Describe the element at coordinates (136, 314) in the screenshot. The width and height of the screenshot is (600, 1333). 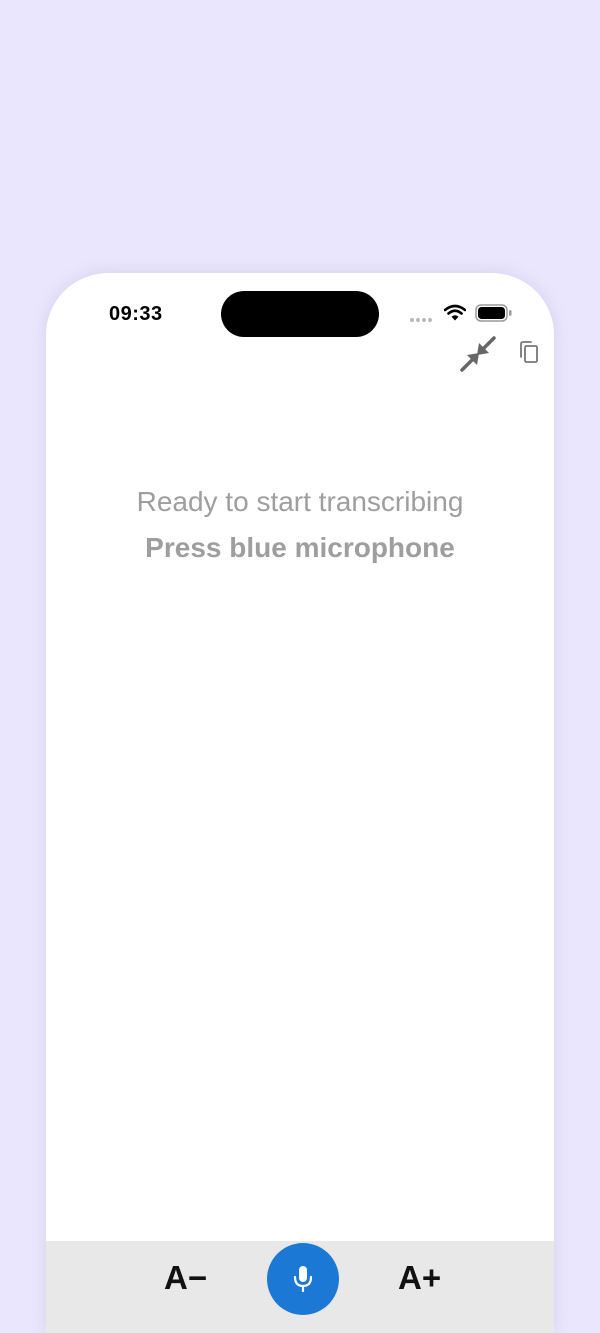
I see `status-time: 09:33` at that location.